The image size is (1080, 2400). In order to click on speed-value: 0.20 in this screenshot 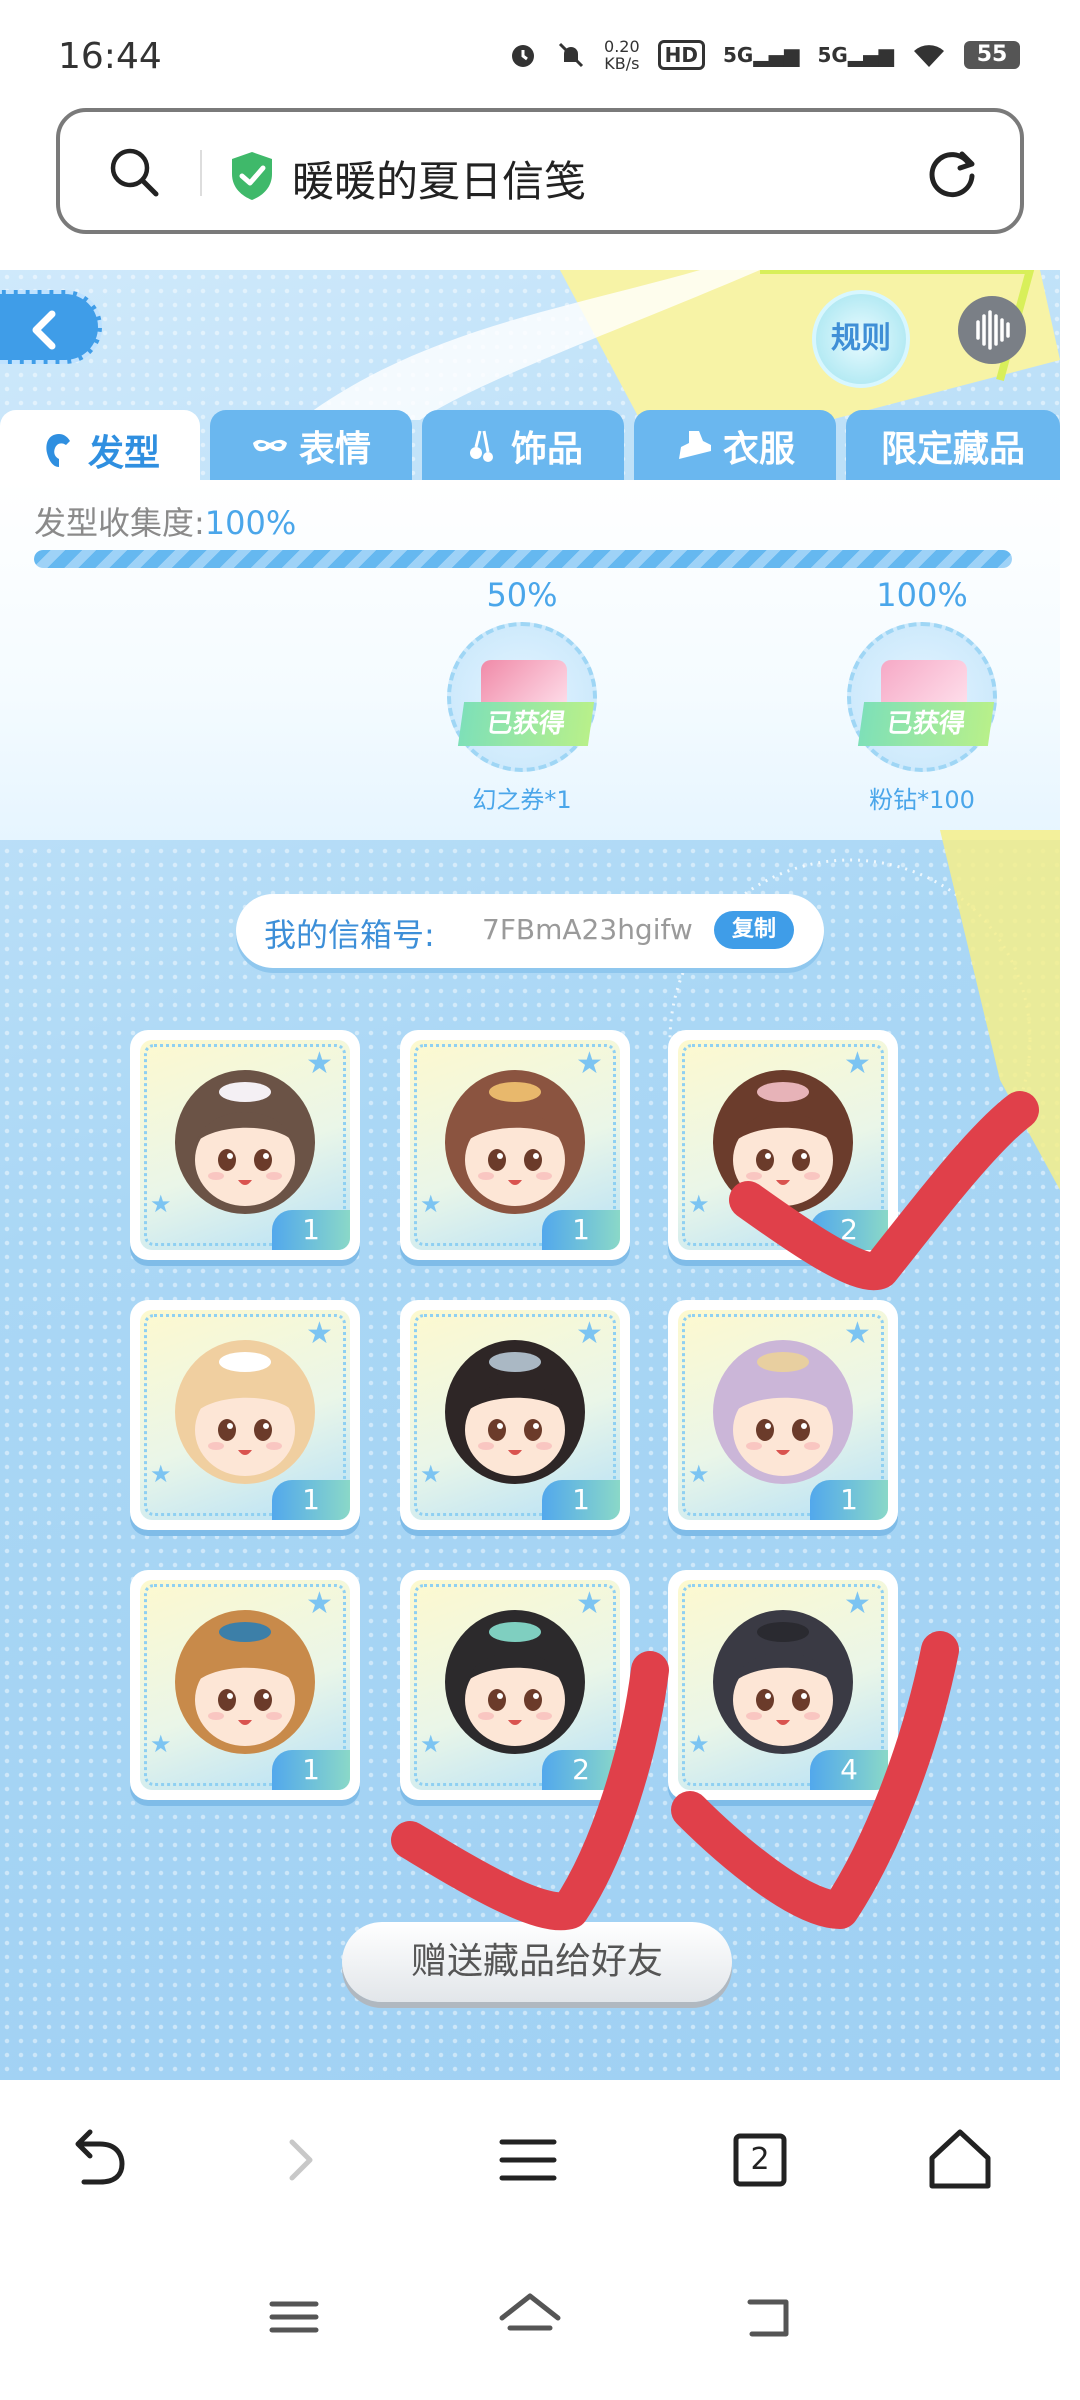, I will do `click(622, 46)`.